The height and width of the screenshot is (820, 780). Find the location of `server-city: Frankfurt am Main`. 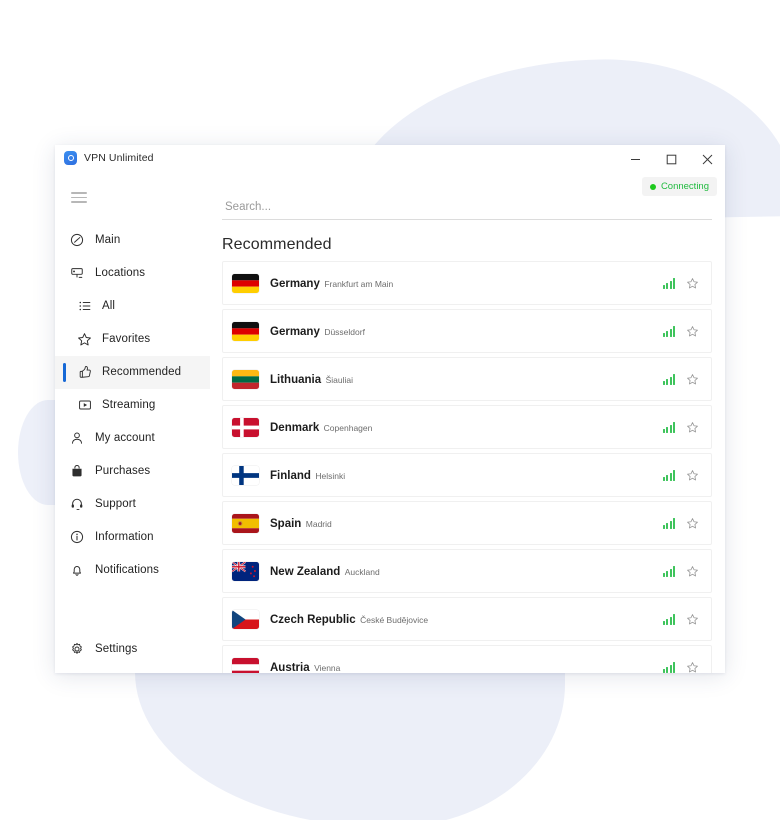

server-city: Frankfurt am Main is located at coordinates (359, 284).